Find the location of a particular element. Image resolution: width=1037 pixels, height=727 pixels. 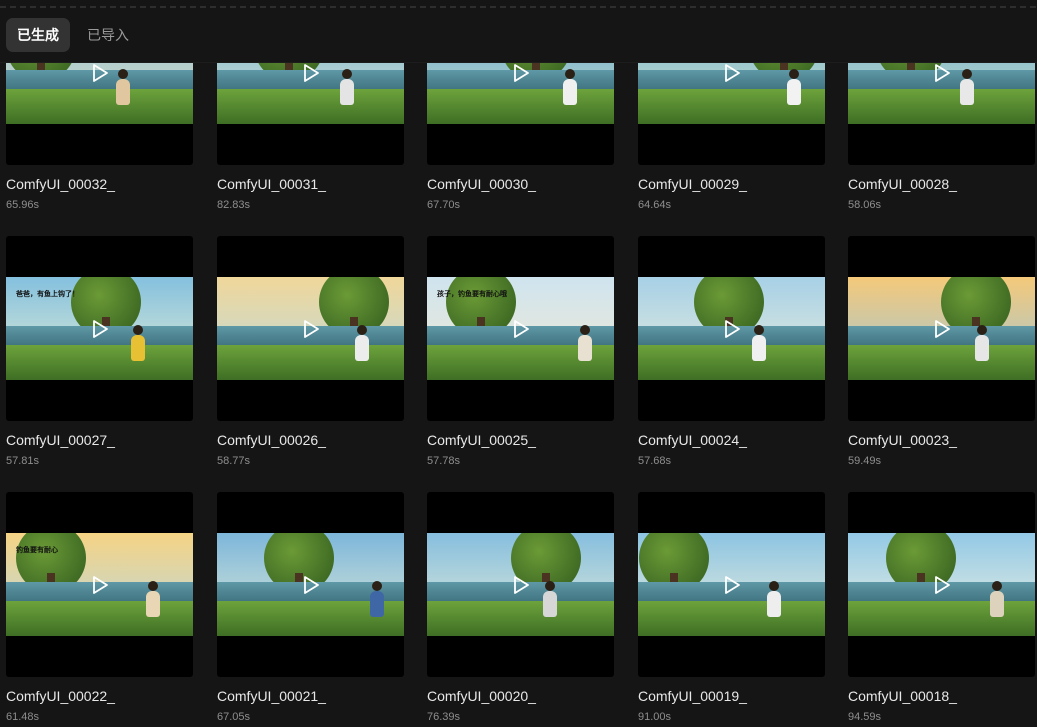

video-card: ComfyUI_00024_ 57.68s is located at coordinates (731, 356).